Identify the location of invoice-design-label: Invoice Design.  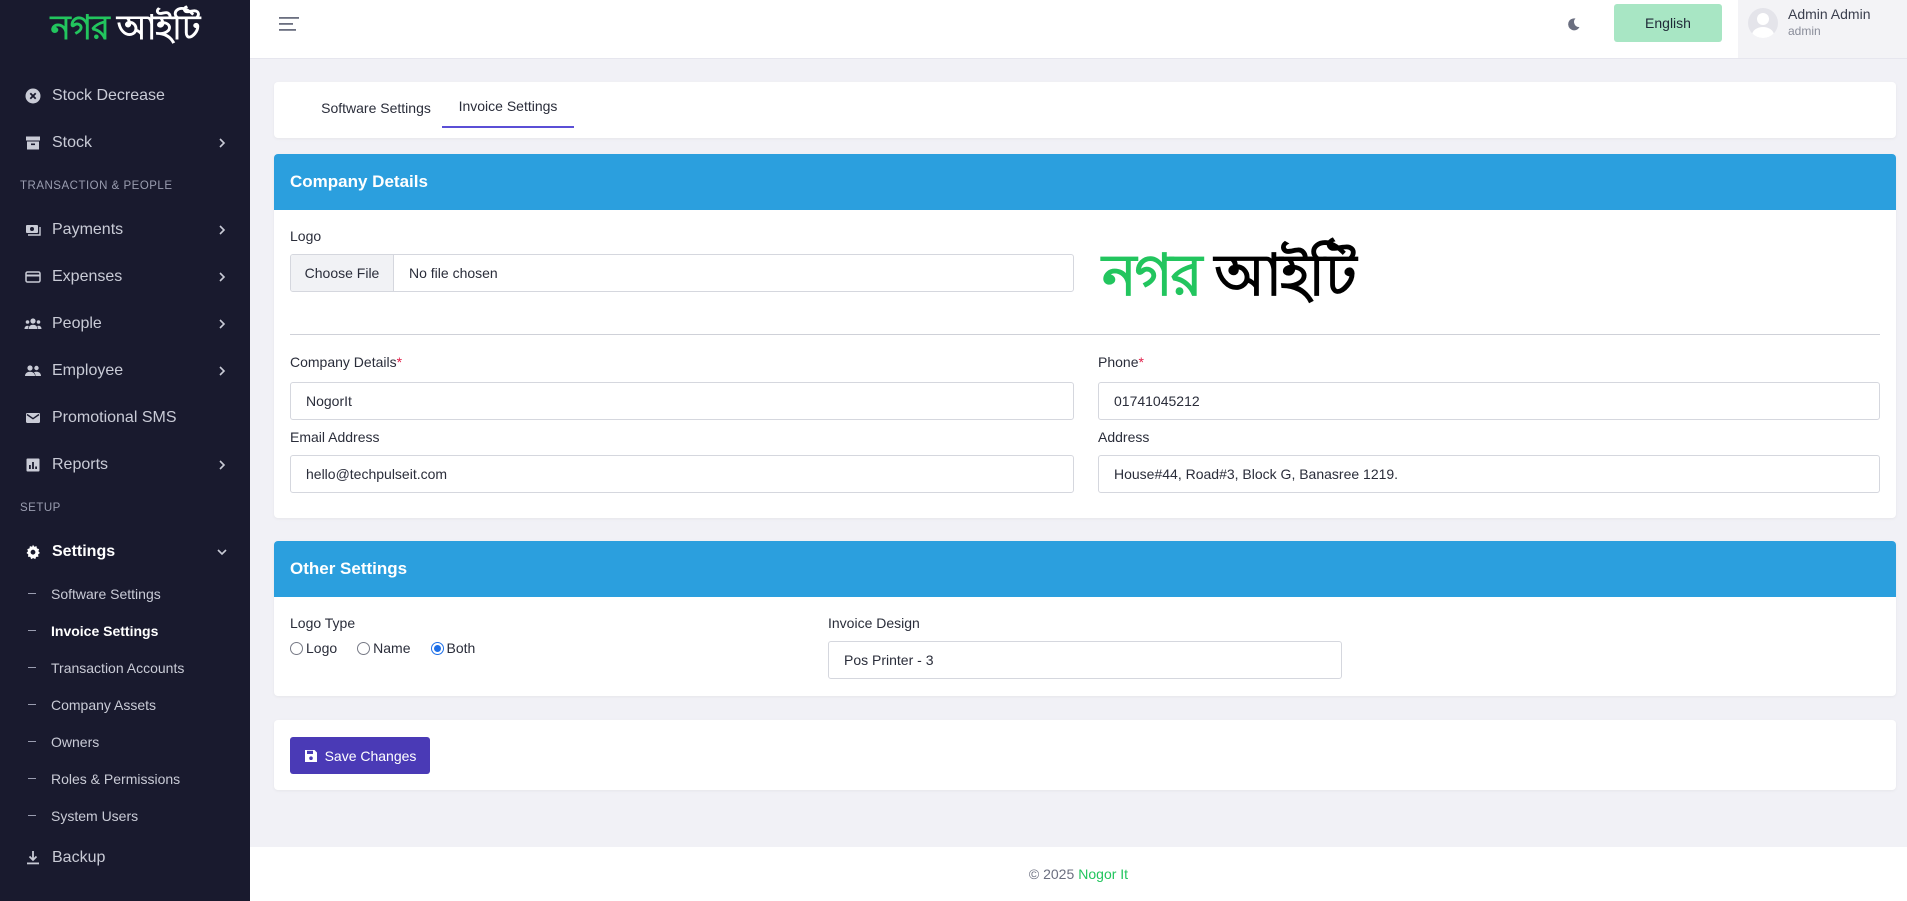
(874, 623).